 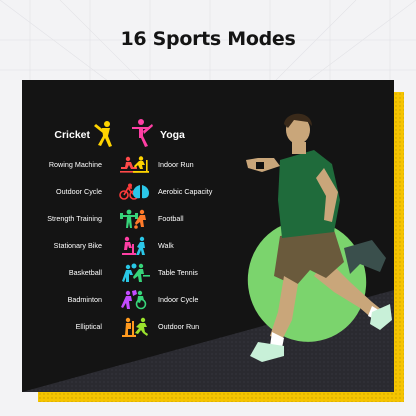 What do you see at coordinates (141, 272) in the screenshot?
I see `table-tennis-icon` at bounding box center [141, 272].